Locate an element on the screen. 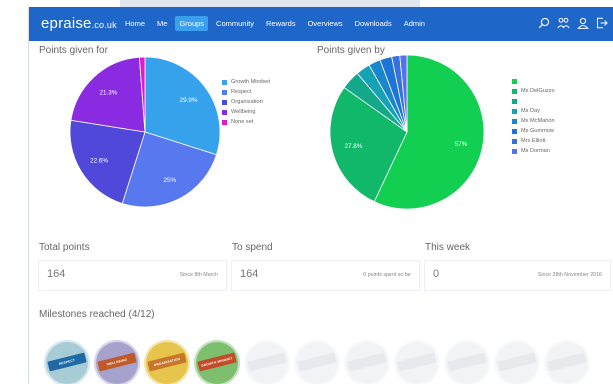 Image resolution: width=613 pixels, height=384 pixels. given-for-legend-label: Organisation is located at coordinates (247, 102).